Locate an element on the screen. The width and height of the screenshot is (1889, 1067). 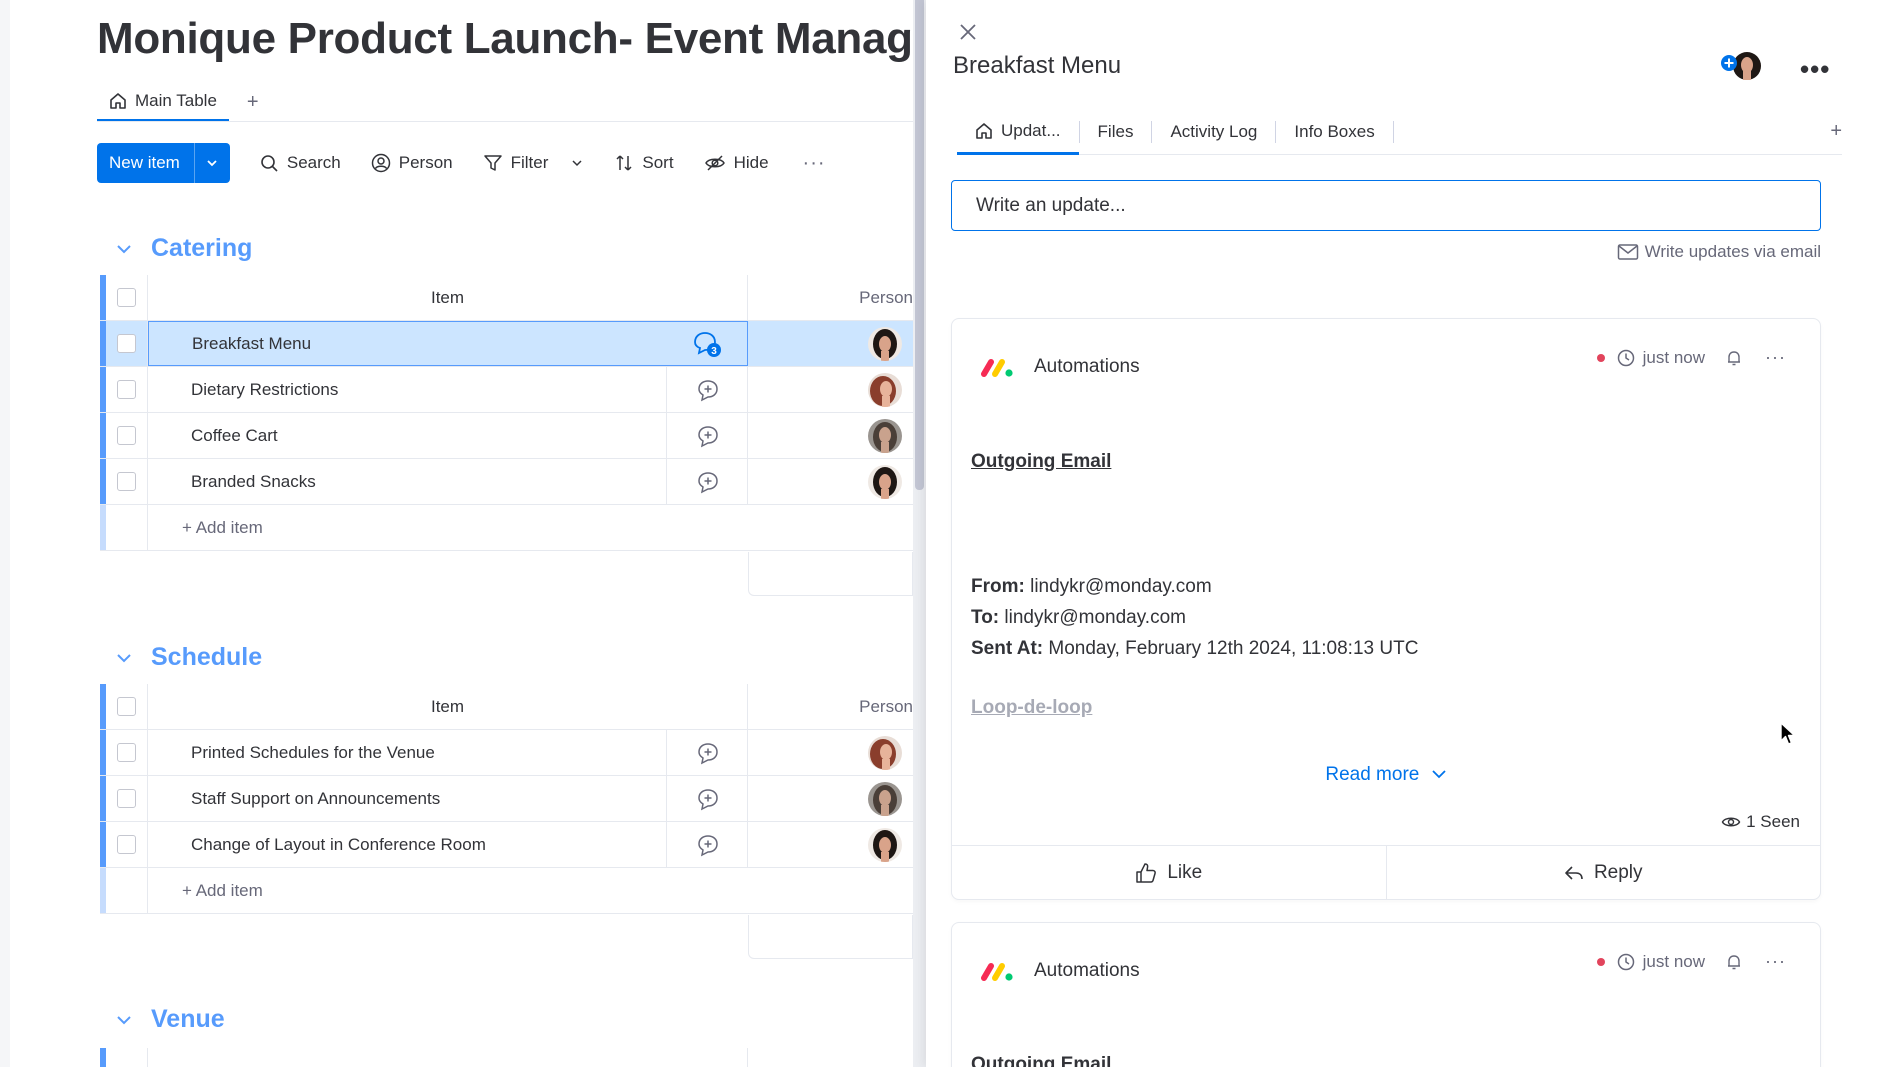
tab-main-table: Main Table is located at coordinates (163, 102).